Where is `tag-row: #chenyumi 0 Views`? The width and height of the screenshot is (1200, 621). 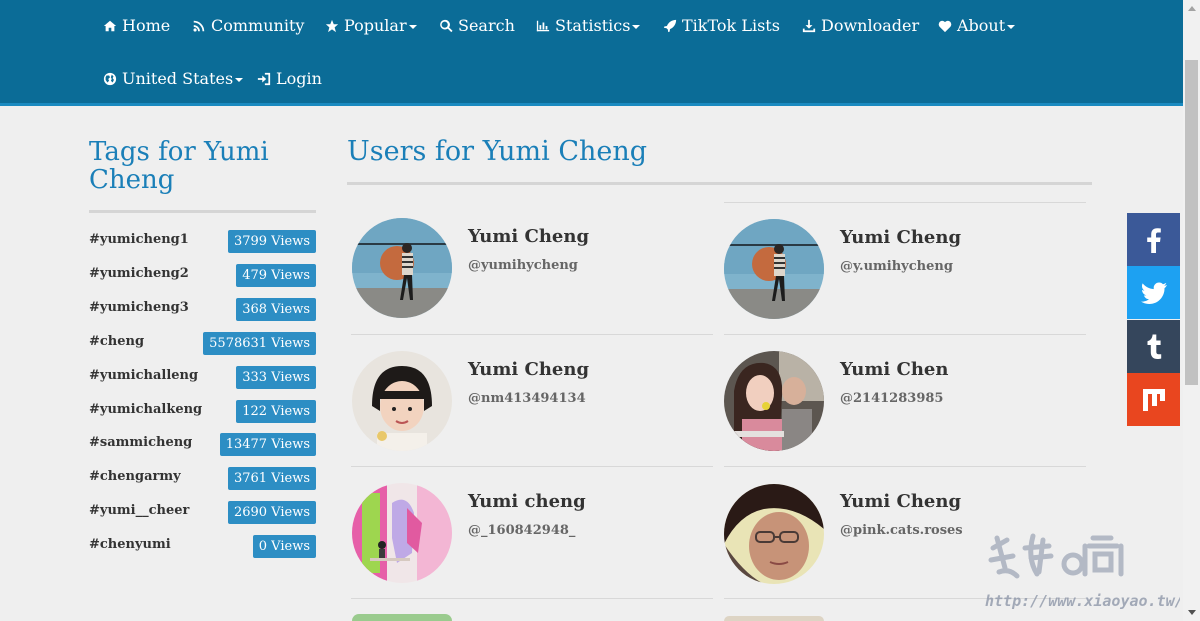
tag-row: #chenyumi 0 Views is located at coordinates (202, 547).